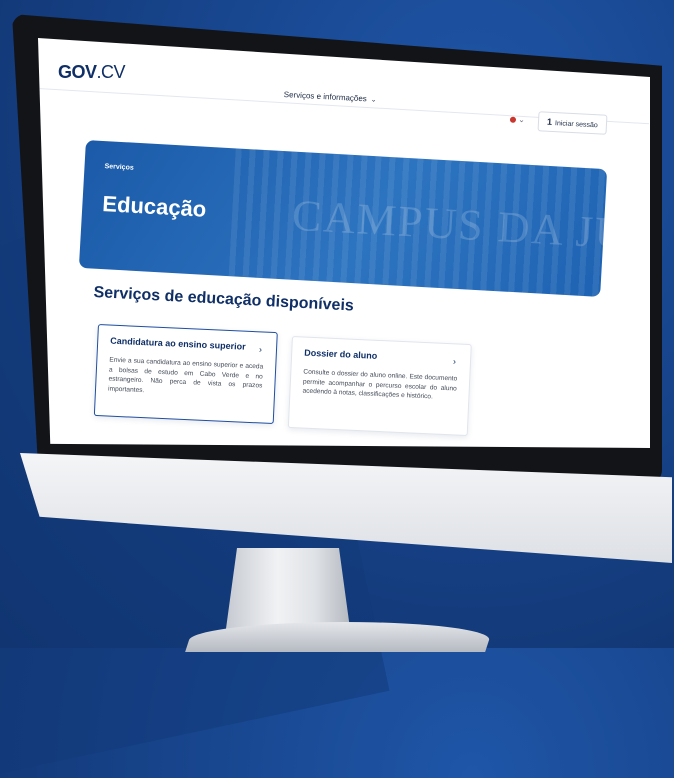 Image resolution: width=674 pixels, height=778 pixels. What do you see at coordinates (576, 125) in the screenshot?
I see `login-label: Iniciar sessão` at bounding box center [576, 125].